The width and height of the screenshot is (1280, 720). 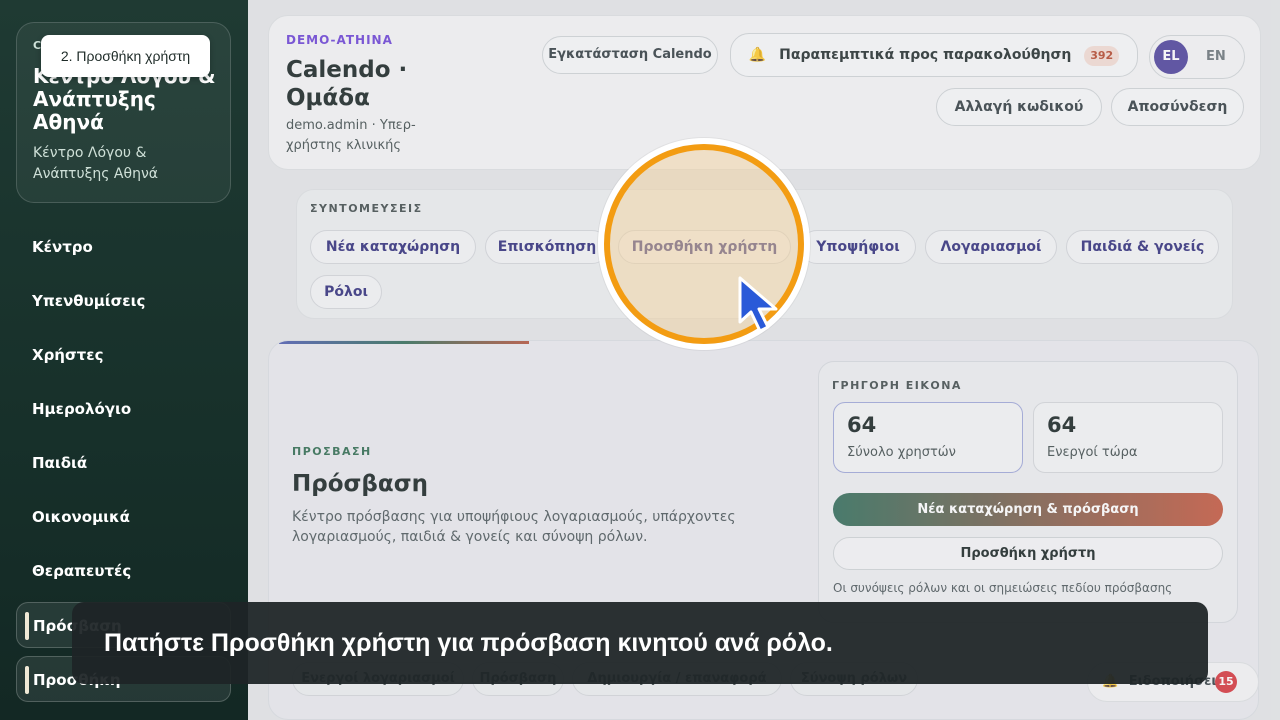 What do you see at coordinates (1171, 57) in the screenshot?
I see `lang-el-button: EL` at bounding box center [1171, 57].